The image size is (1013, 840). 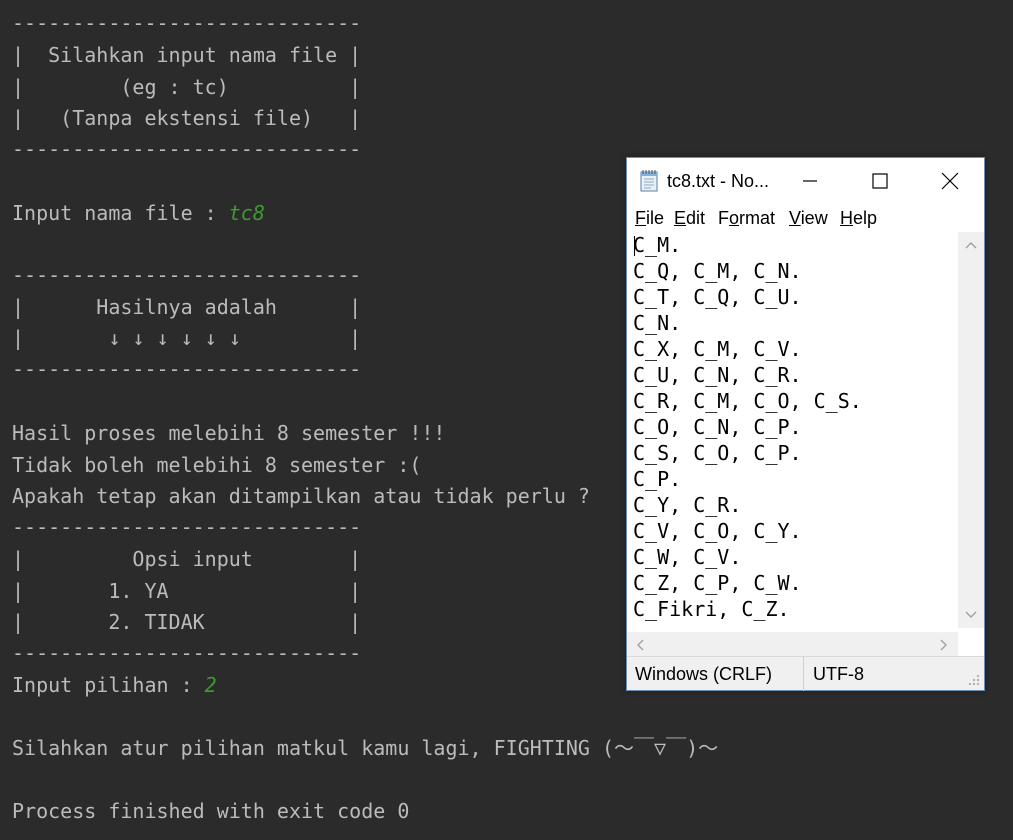 I want to click on menu-view: View, so click(x=808, y=218).